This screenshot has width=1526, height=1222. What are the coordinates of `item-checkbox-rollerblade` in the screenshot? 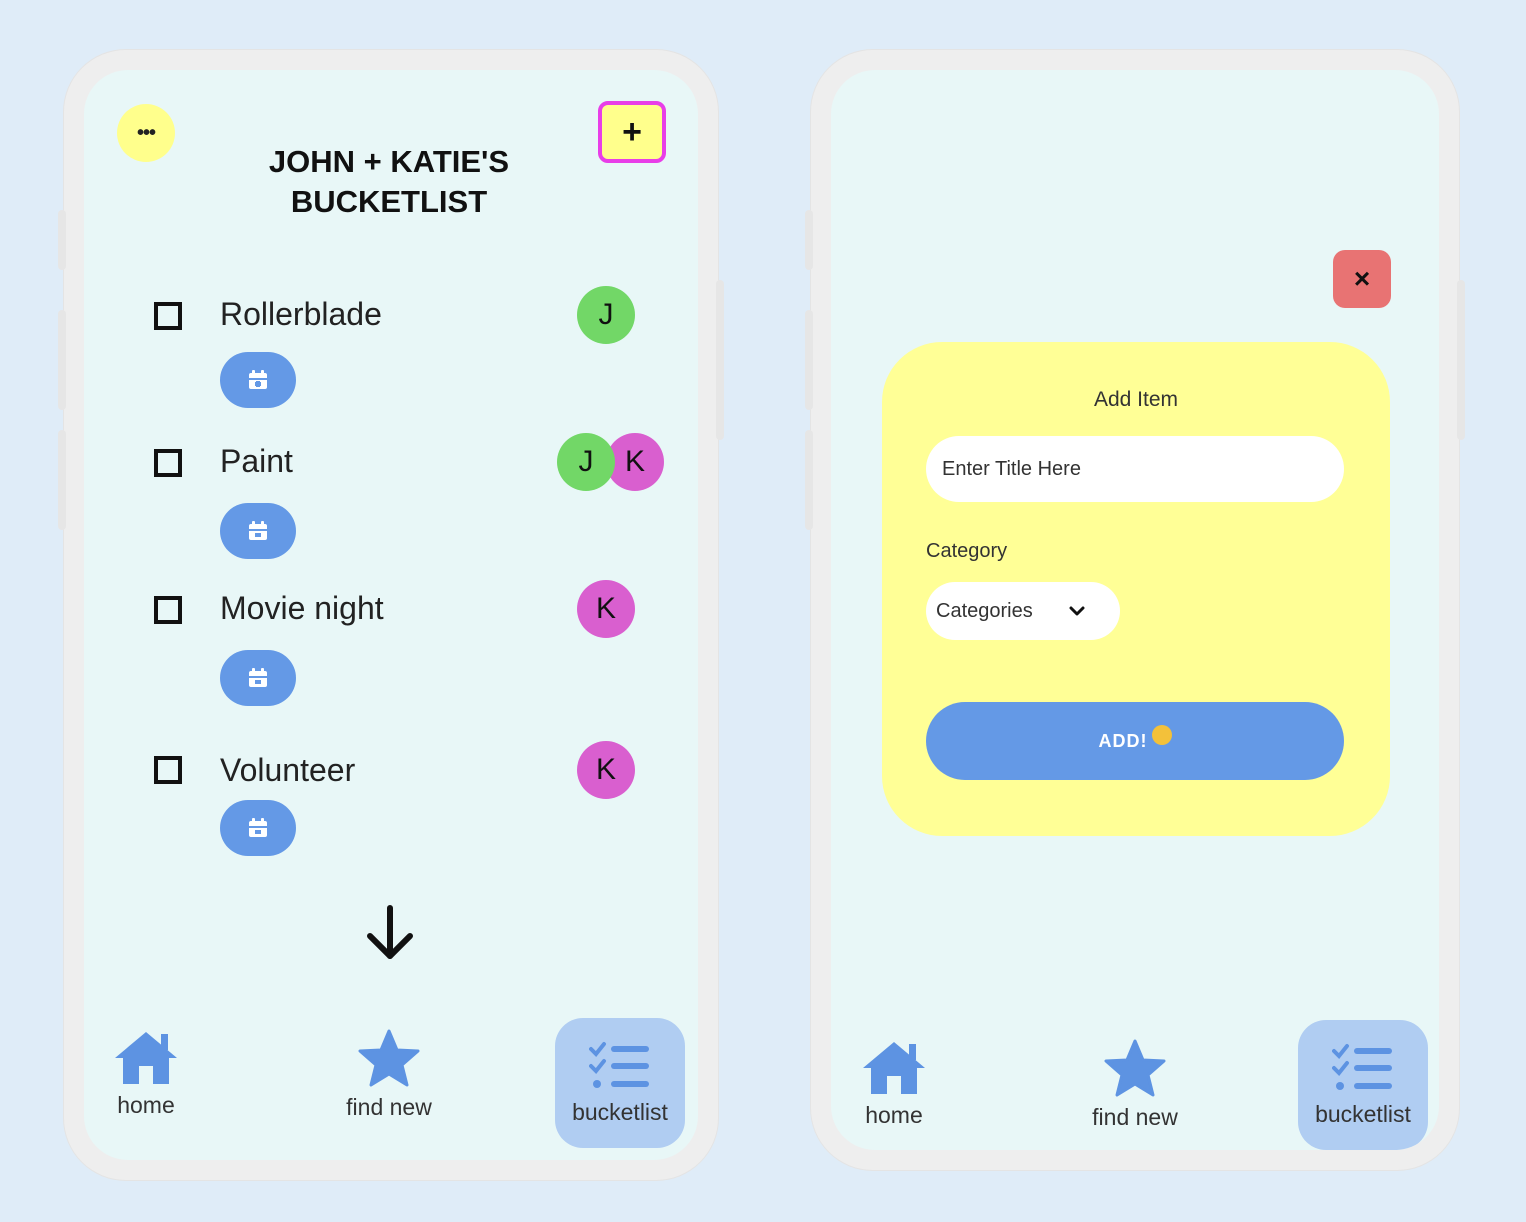 It's located at (168, 316).